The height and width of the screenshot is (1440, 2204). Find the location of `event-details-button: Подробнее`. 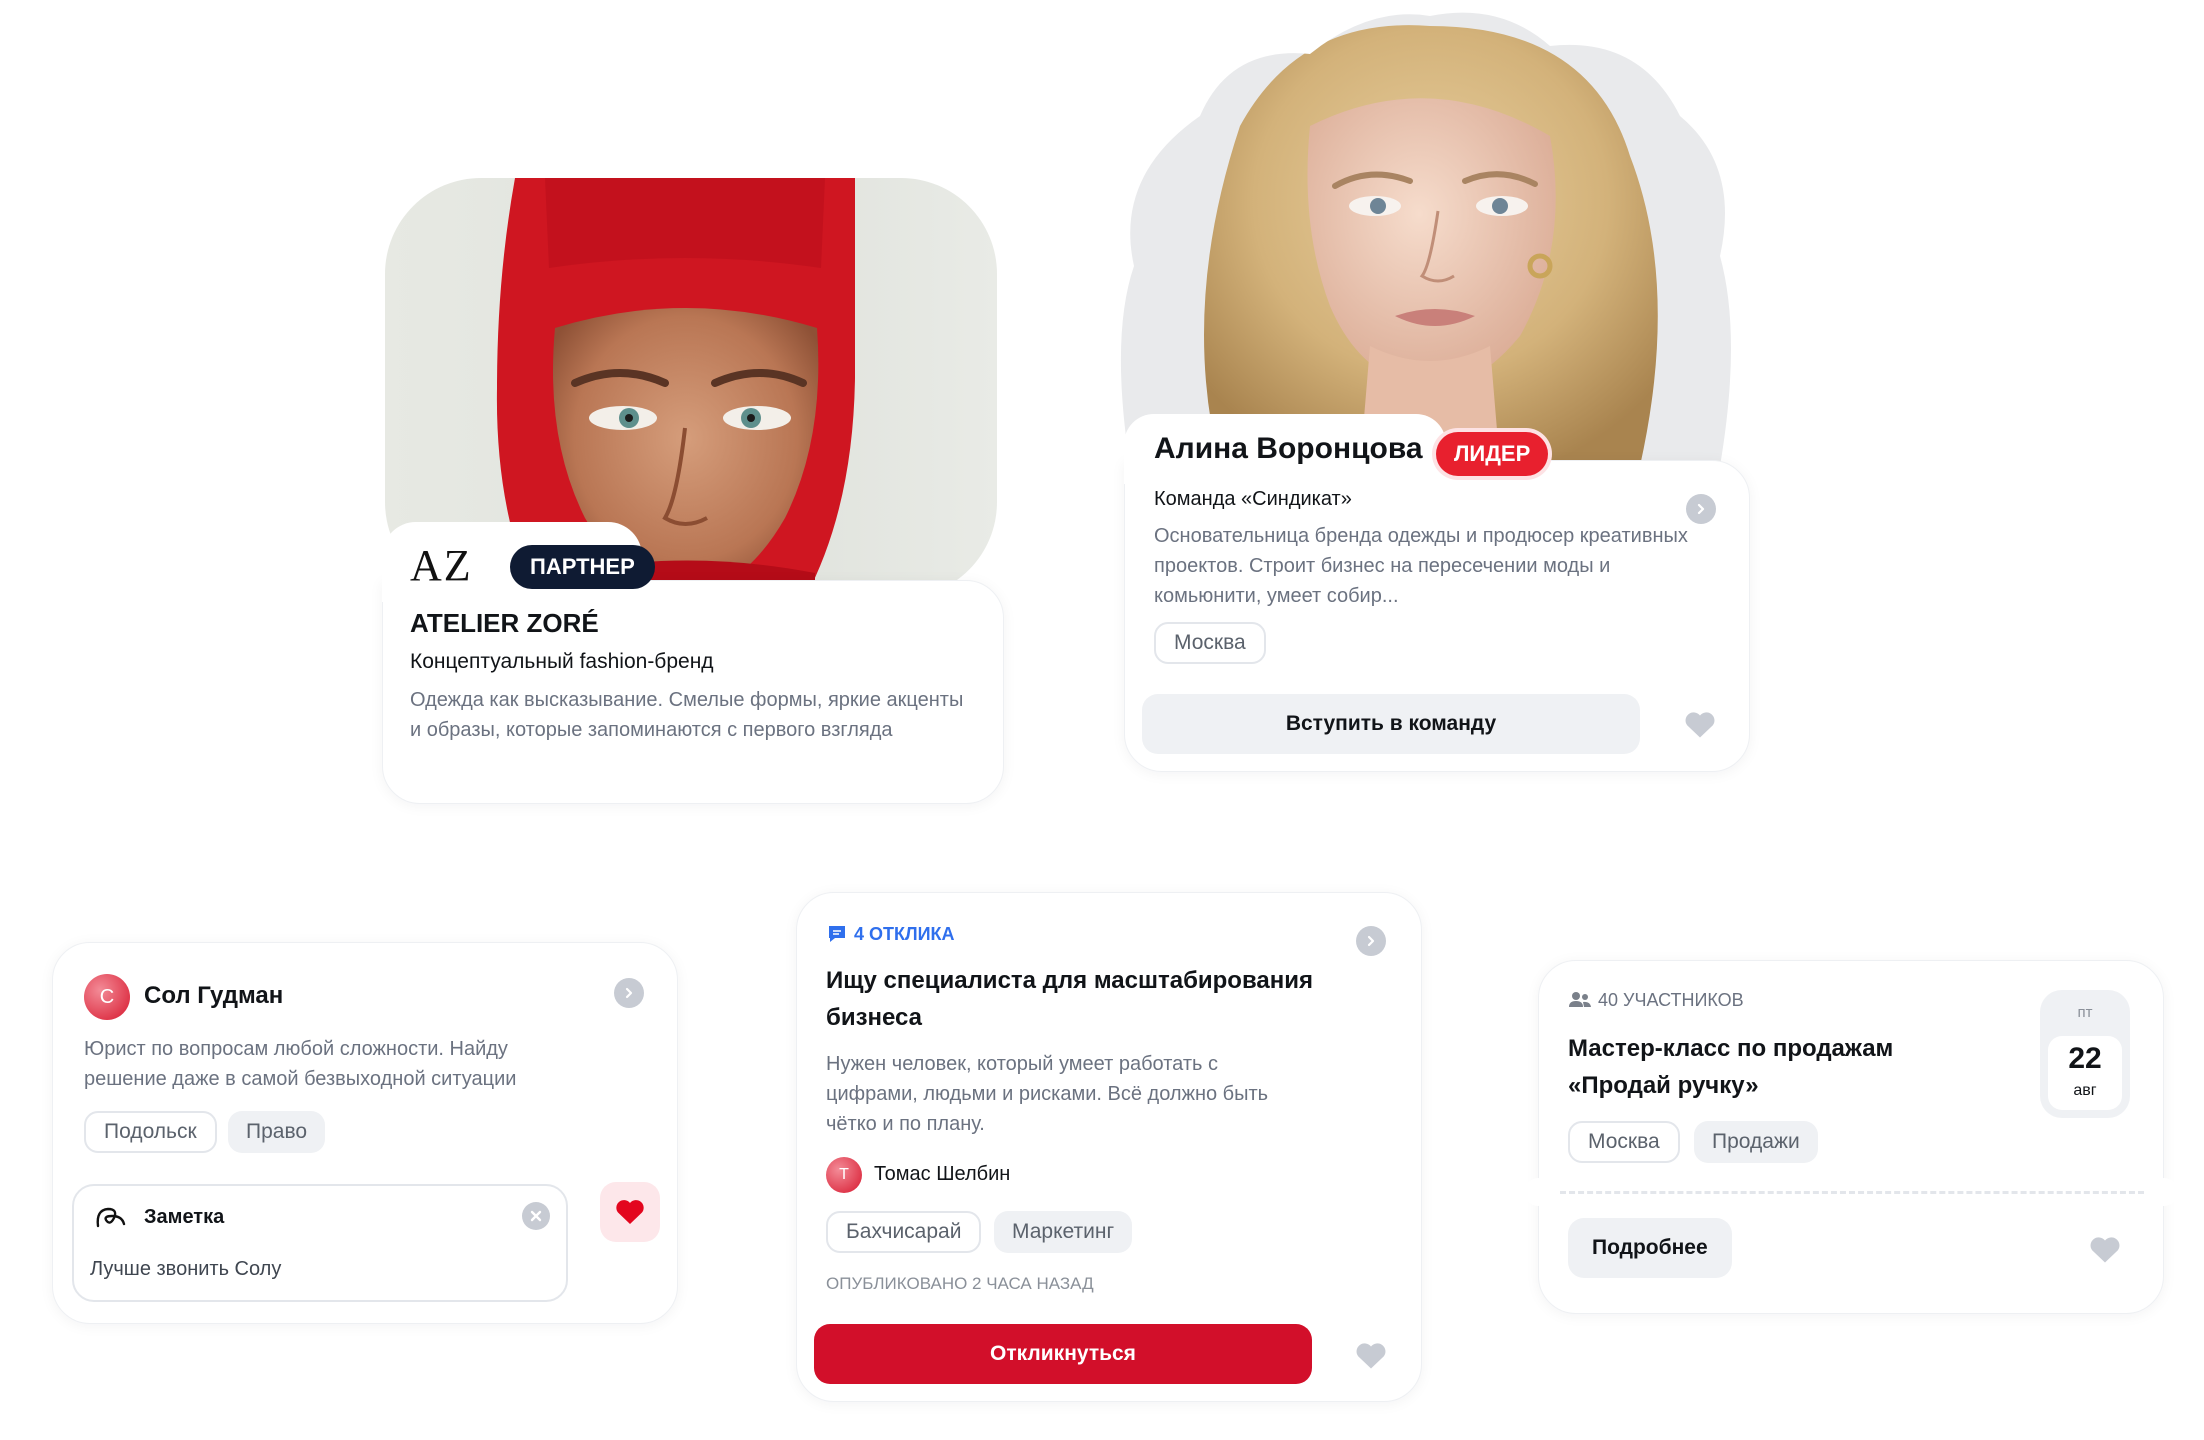

event-details-button: Подробнее is located at coordinates (1650, 1248).